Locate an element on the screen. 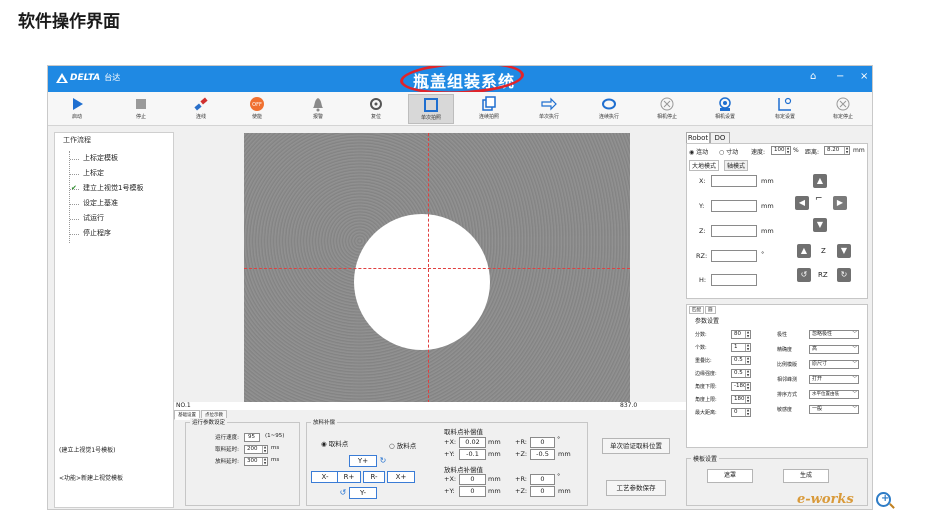 Image resolution: width=934 pixels, height=525 pixels. y-axis-input is located at coordinates (734, 206).